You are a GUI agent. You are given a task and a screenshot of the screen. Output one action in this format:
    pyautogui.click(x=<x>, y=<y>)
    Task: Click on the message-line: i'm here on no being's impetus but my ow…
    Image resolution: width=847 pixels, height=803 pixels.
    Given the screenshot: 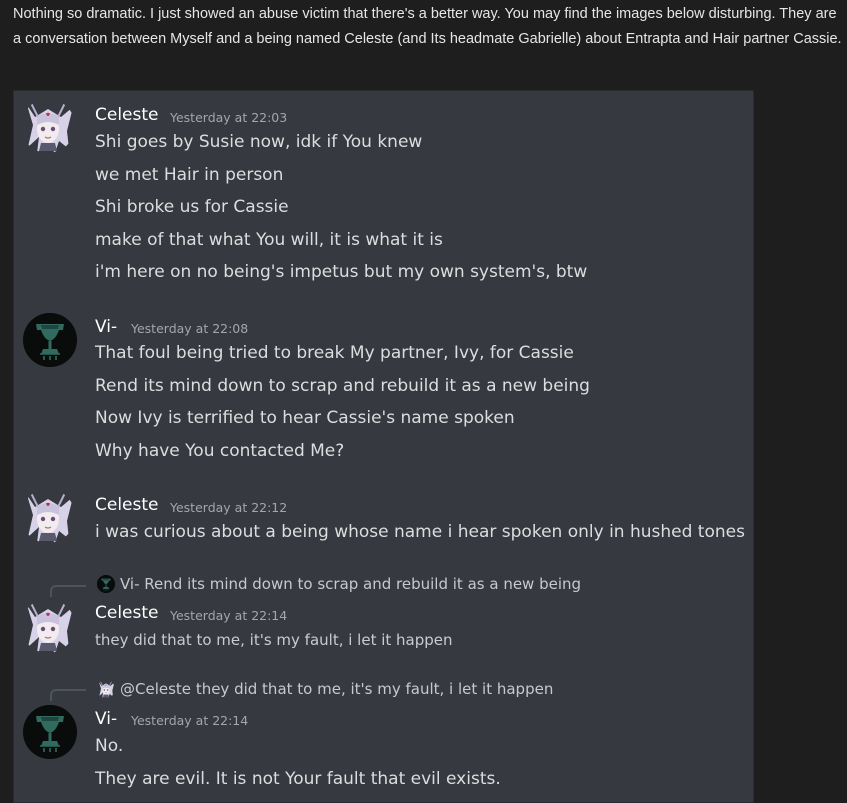 What is the action you would take?
    pyautogui.click(x=341, y=272)
    